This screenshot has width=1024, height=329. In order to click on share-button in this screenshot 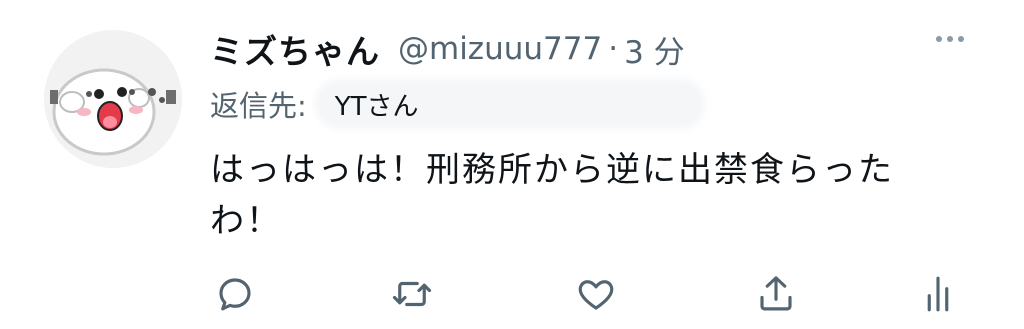, I will do `click(776, 294)`.